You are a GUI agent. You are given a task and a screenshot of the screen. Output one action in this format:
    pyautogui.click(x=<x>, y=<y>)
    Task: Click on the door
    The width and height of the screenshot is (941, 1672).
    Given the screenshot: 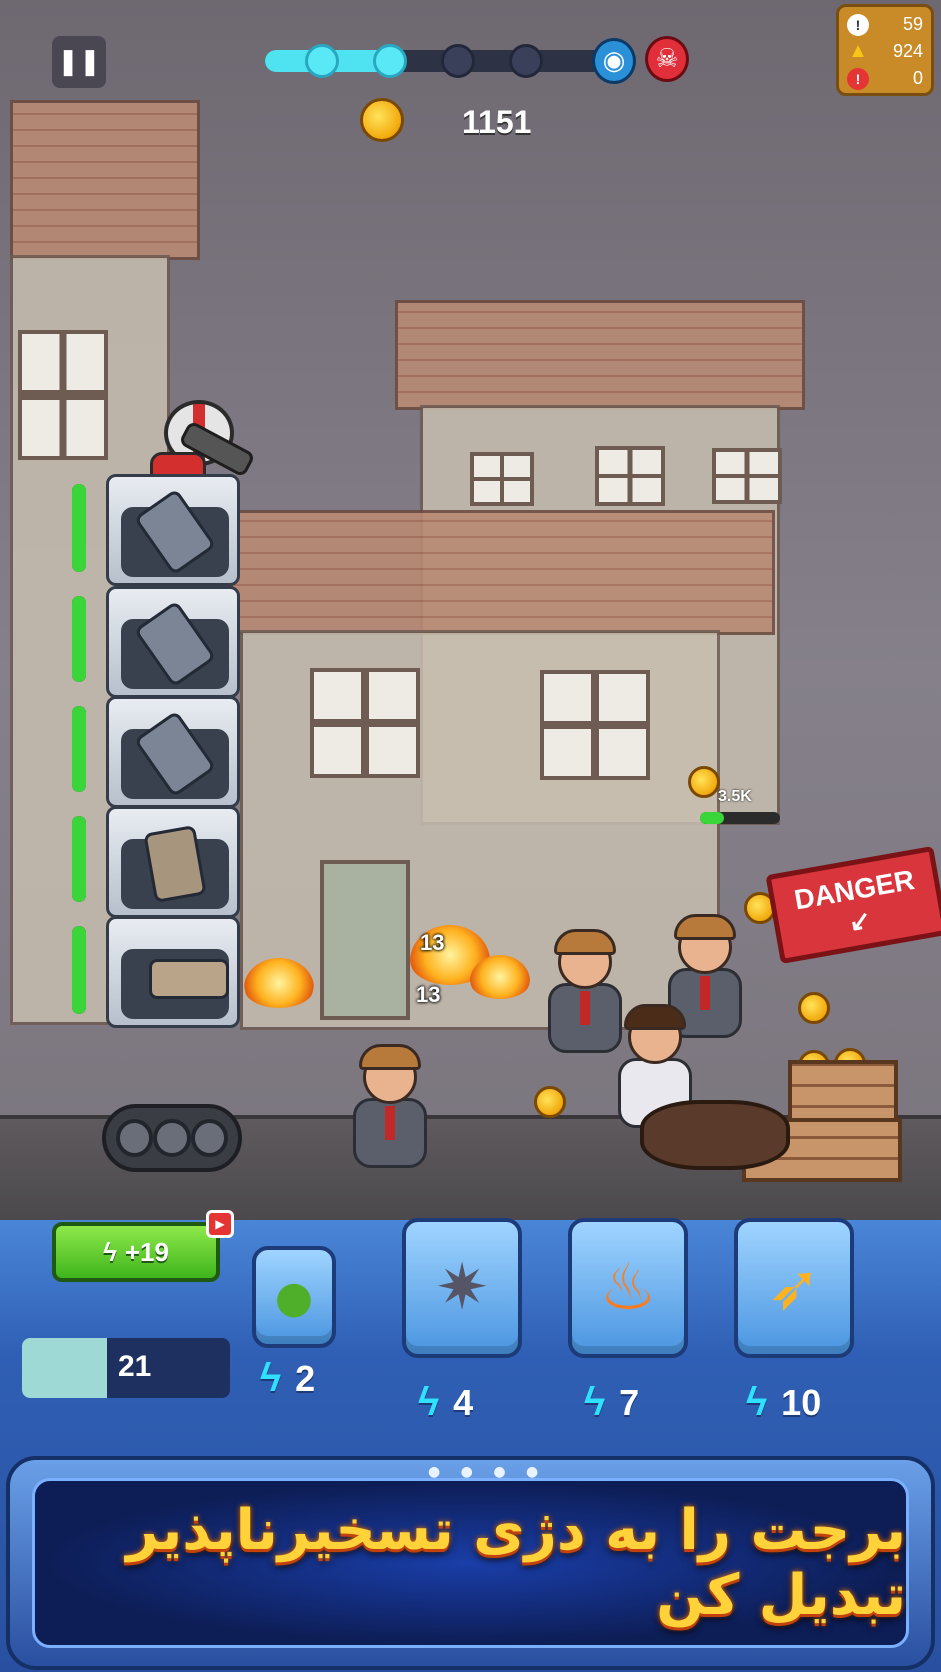 What is the action you would take?
    pyautogui.click(x=365, y=940)
    